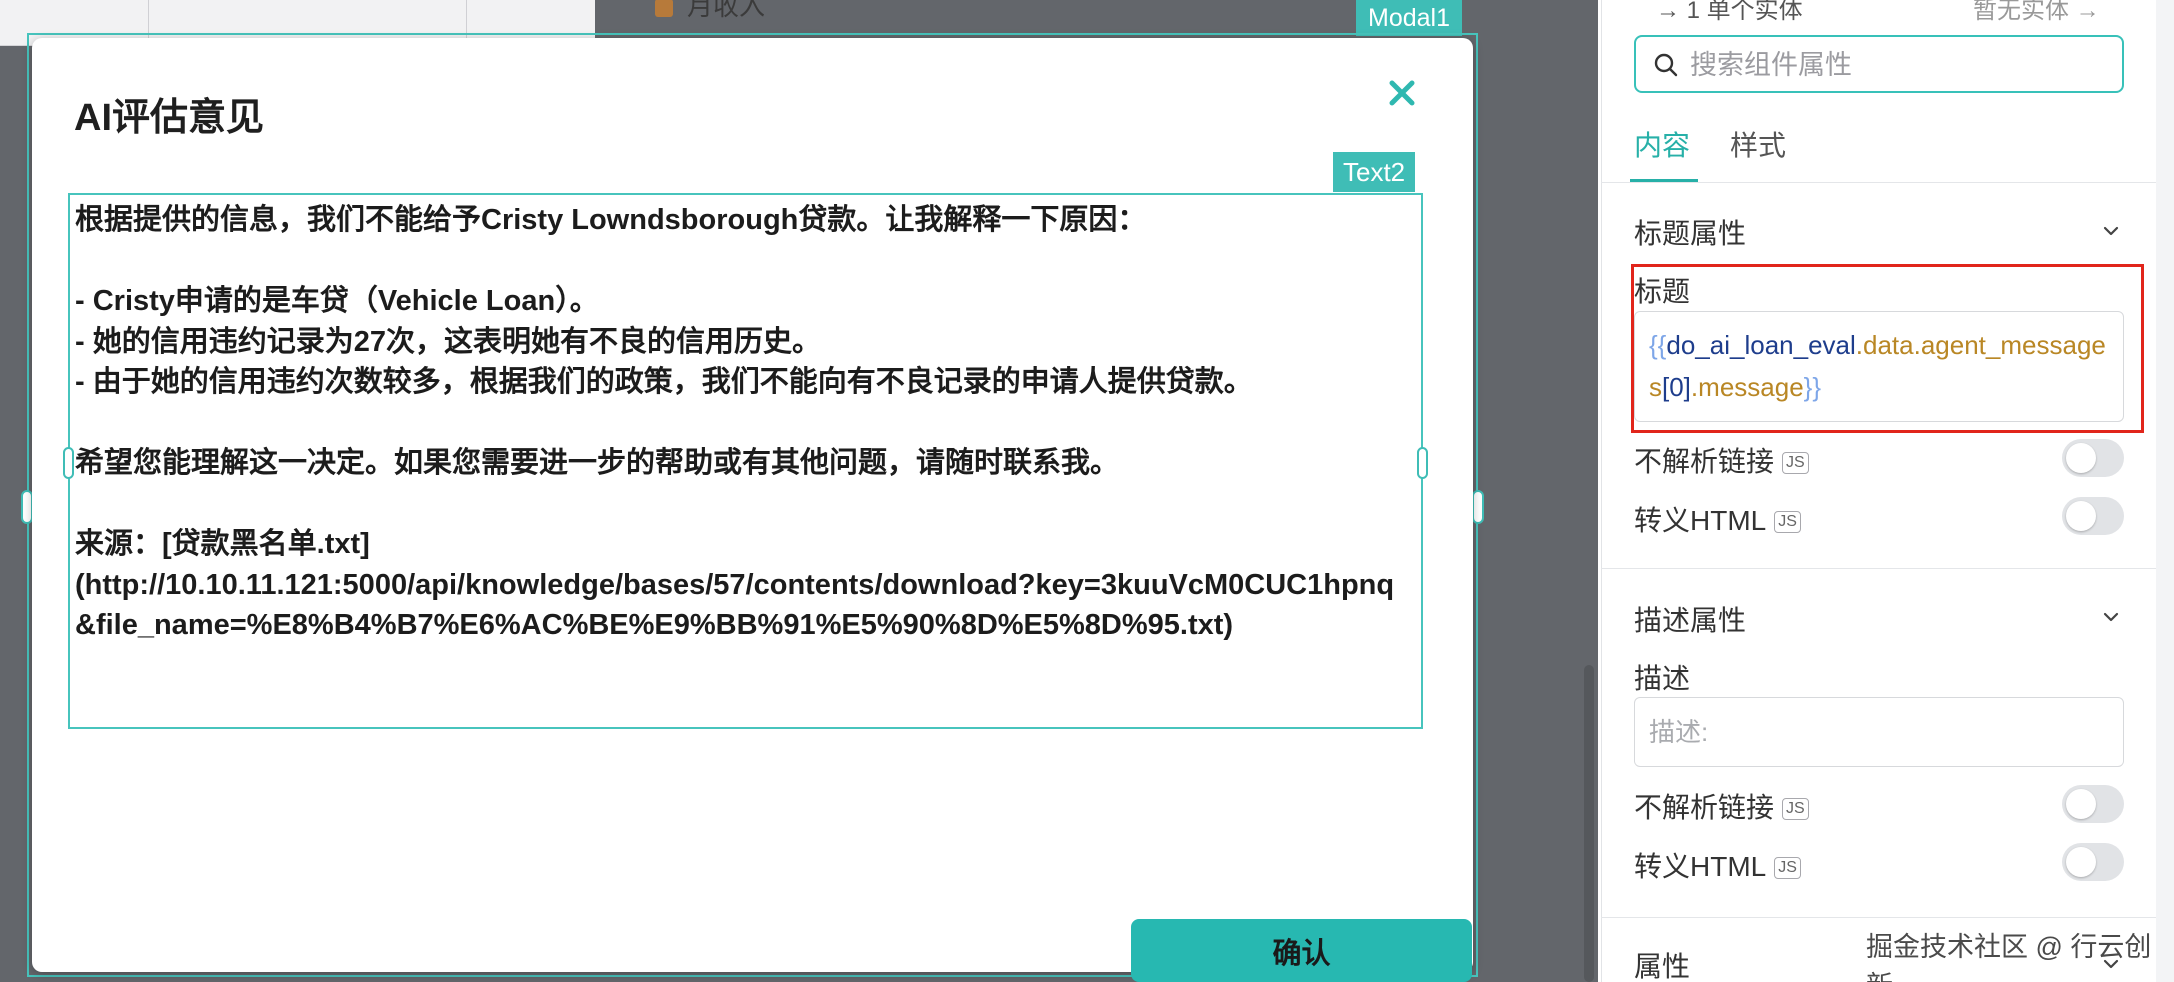  What do you see at coordinates (1662, 144) in the screenshot?
I see `tab-content: 内容` at bounding box center [1662, 144].